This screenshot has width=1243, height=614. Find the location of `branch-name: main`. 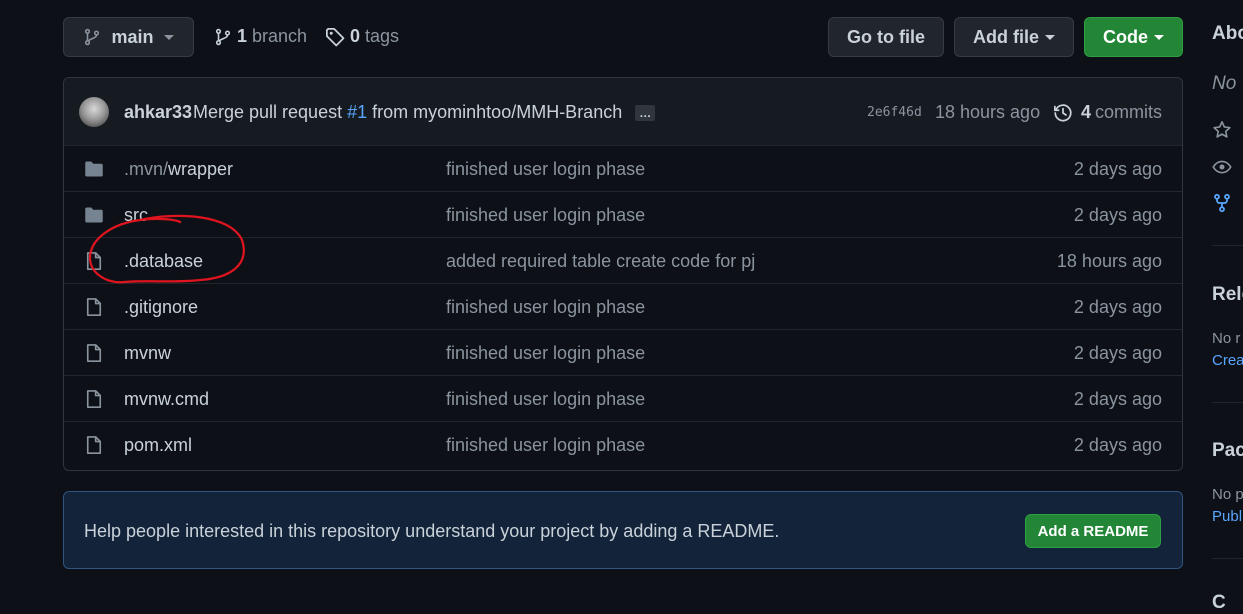

branch-name: main is located at coordinates (132, 36).